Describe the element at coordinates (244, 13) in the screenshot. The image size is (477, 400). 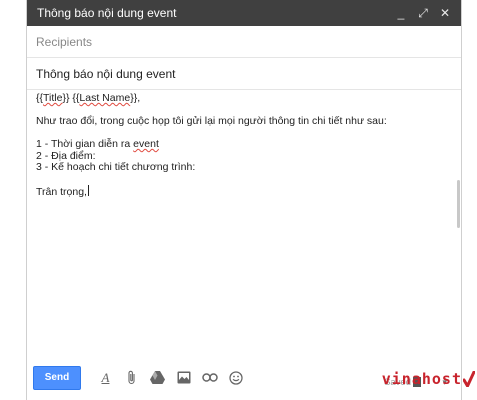
I see `compose-titlebar: Thông báo nội dung event _ ⤢ ✕` at that location.